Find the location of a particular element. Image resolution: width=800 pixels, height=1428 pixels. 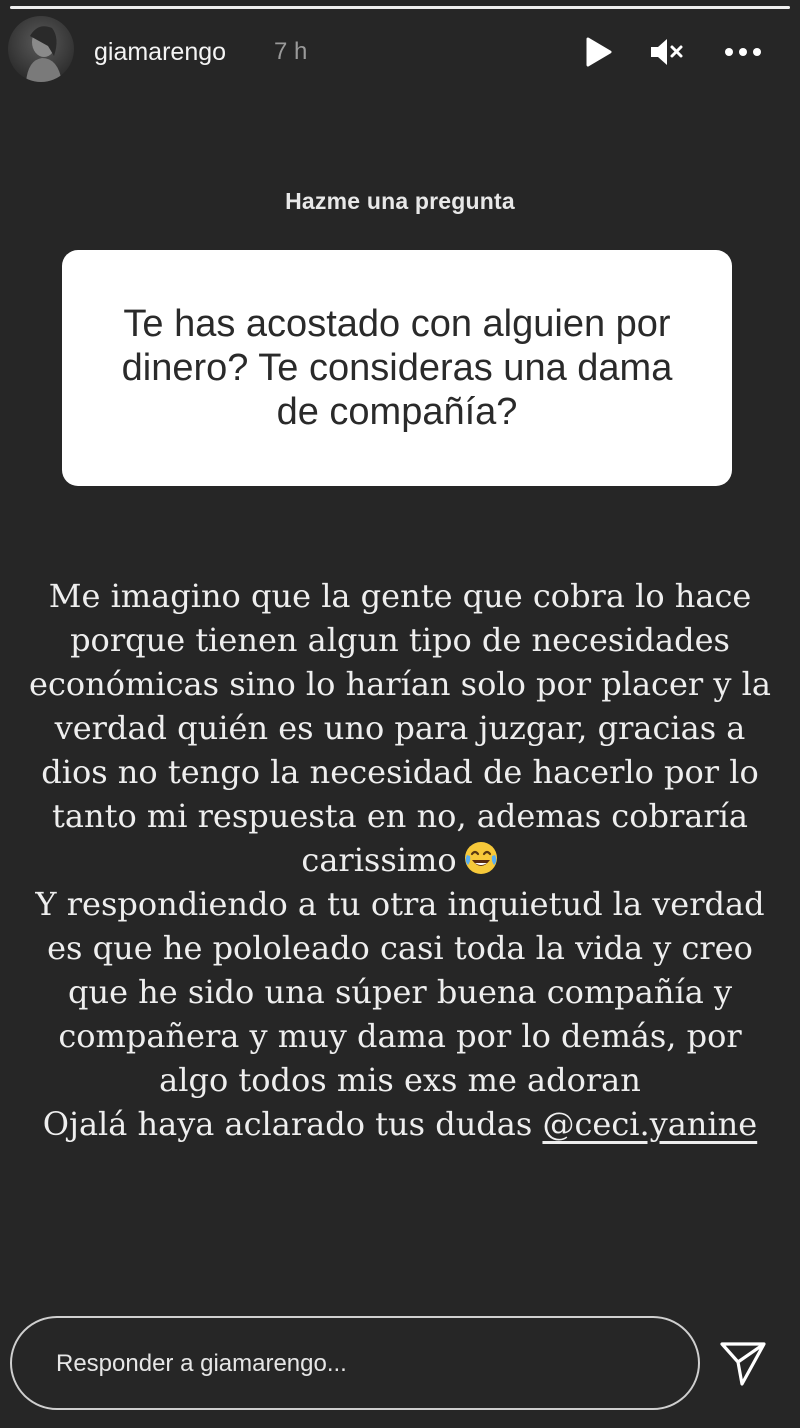

more-icon is located at coordinates (743, 52).